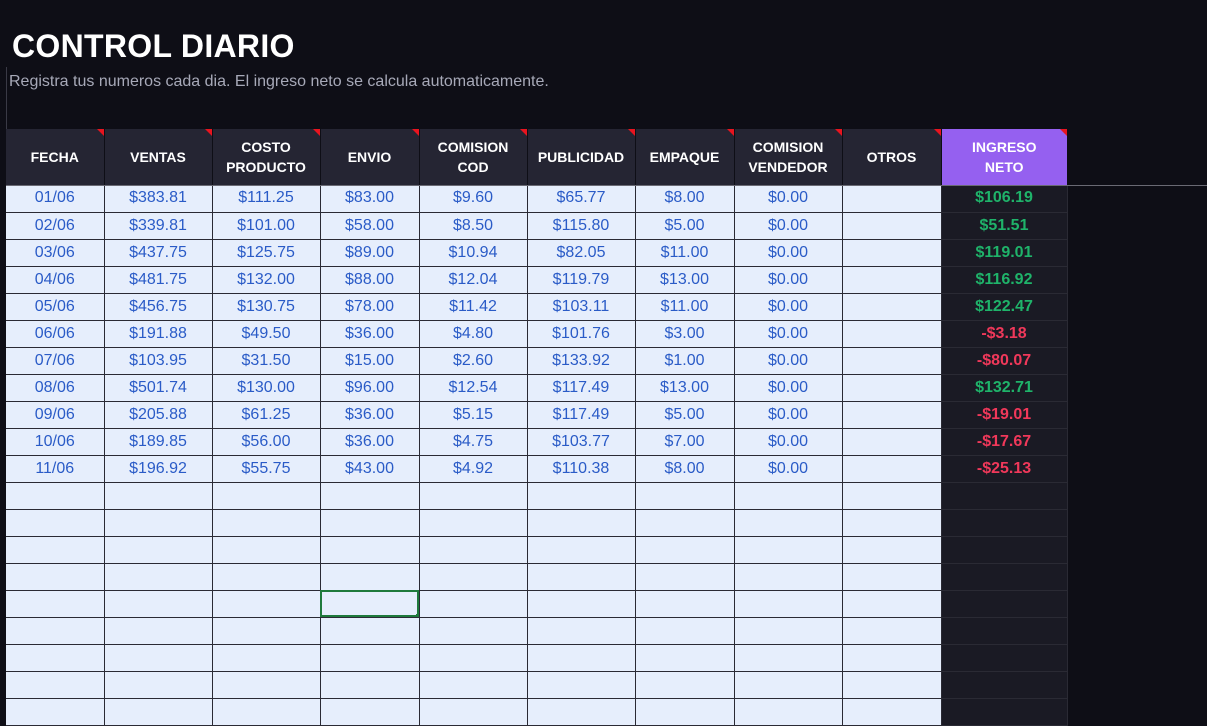 This screenshot has width=1207, height=726. Describe the element at coordinates (1004, 469) in the screenshot. I see `ingreso-neto-cell: -$25.13` at that location.